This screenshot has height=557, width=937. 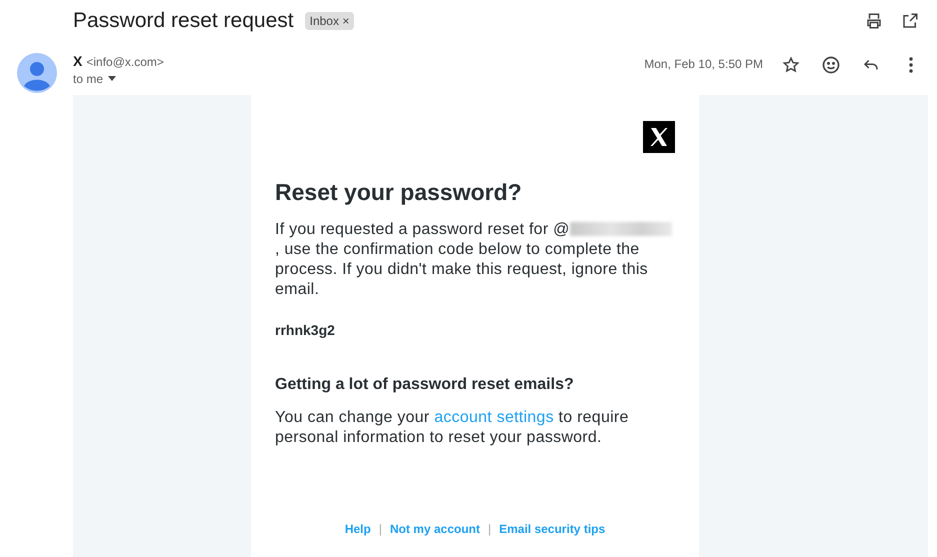 I want to click on email-subject: Password reset request, so click(x=183, y=21).